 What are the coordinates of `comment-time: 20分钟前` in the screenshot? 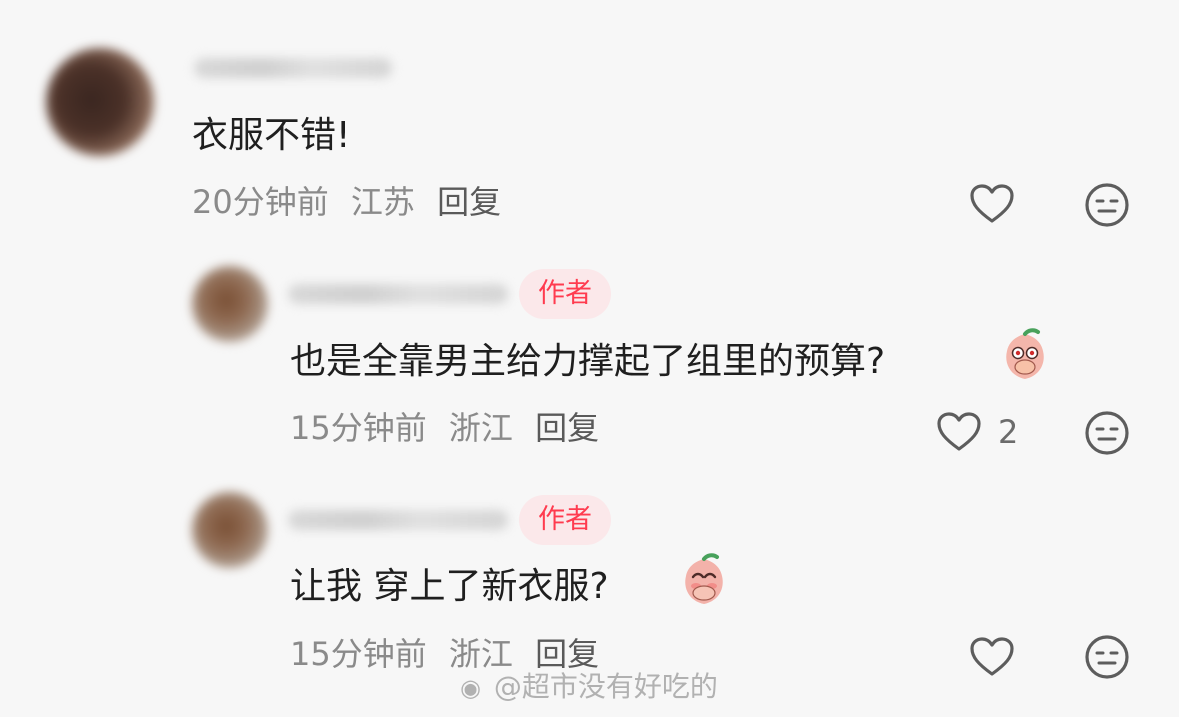 It's located at (260, 202).